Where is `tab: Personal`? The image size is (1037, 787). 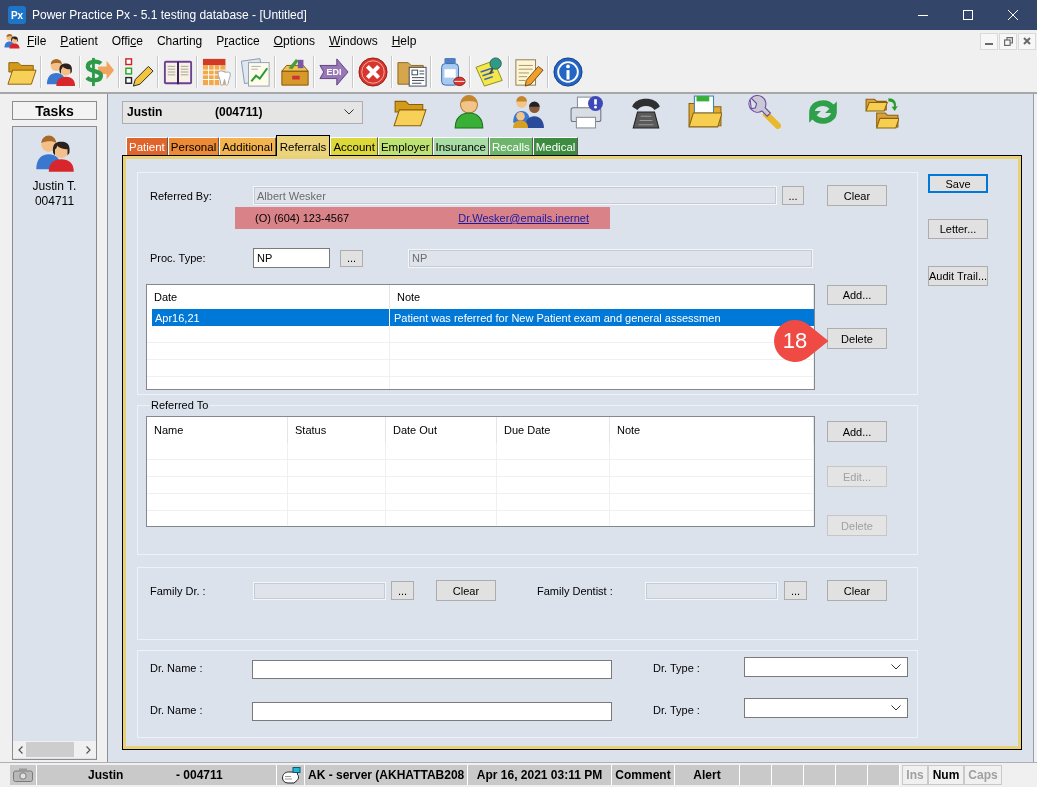
tab: Personal is located at coordinates (193, 146).